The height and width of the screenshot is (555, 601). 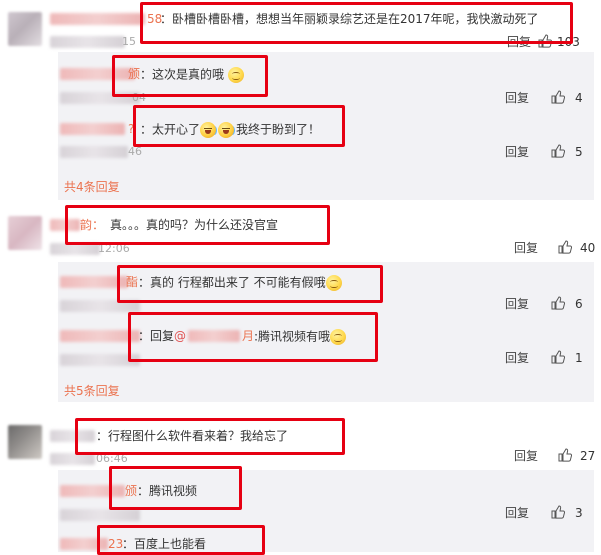 I want to click on like-count: 6, so click(x=579, y=304).